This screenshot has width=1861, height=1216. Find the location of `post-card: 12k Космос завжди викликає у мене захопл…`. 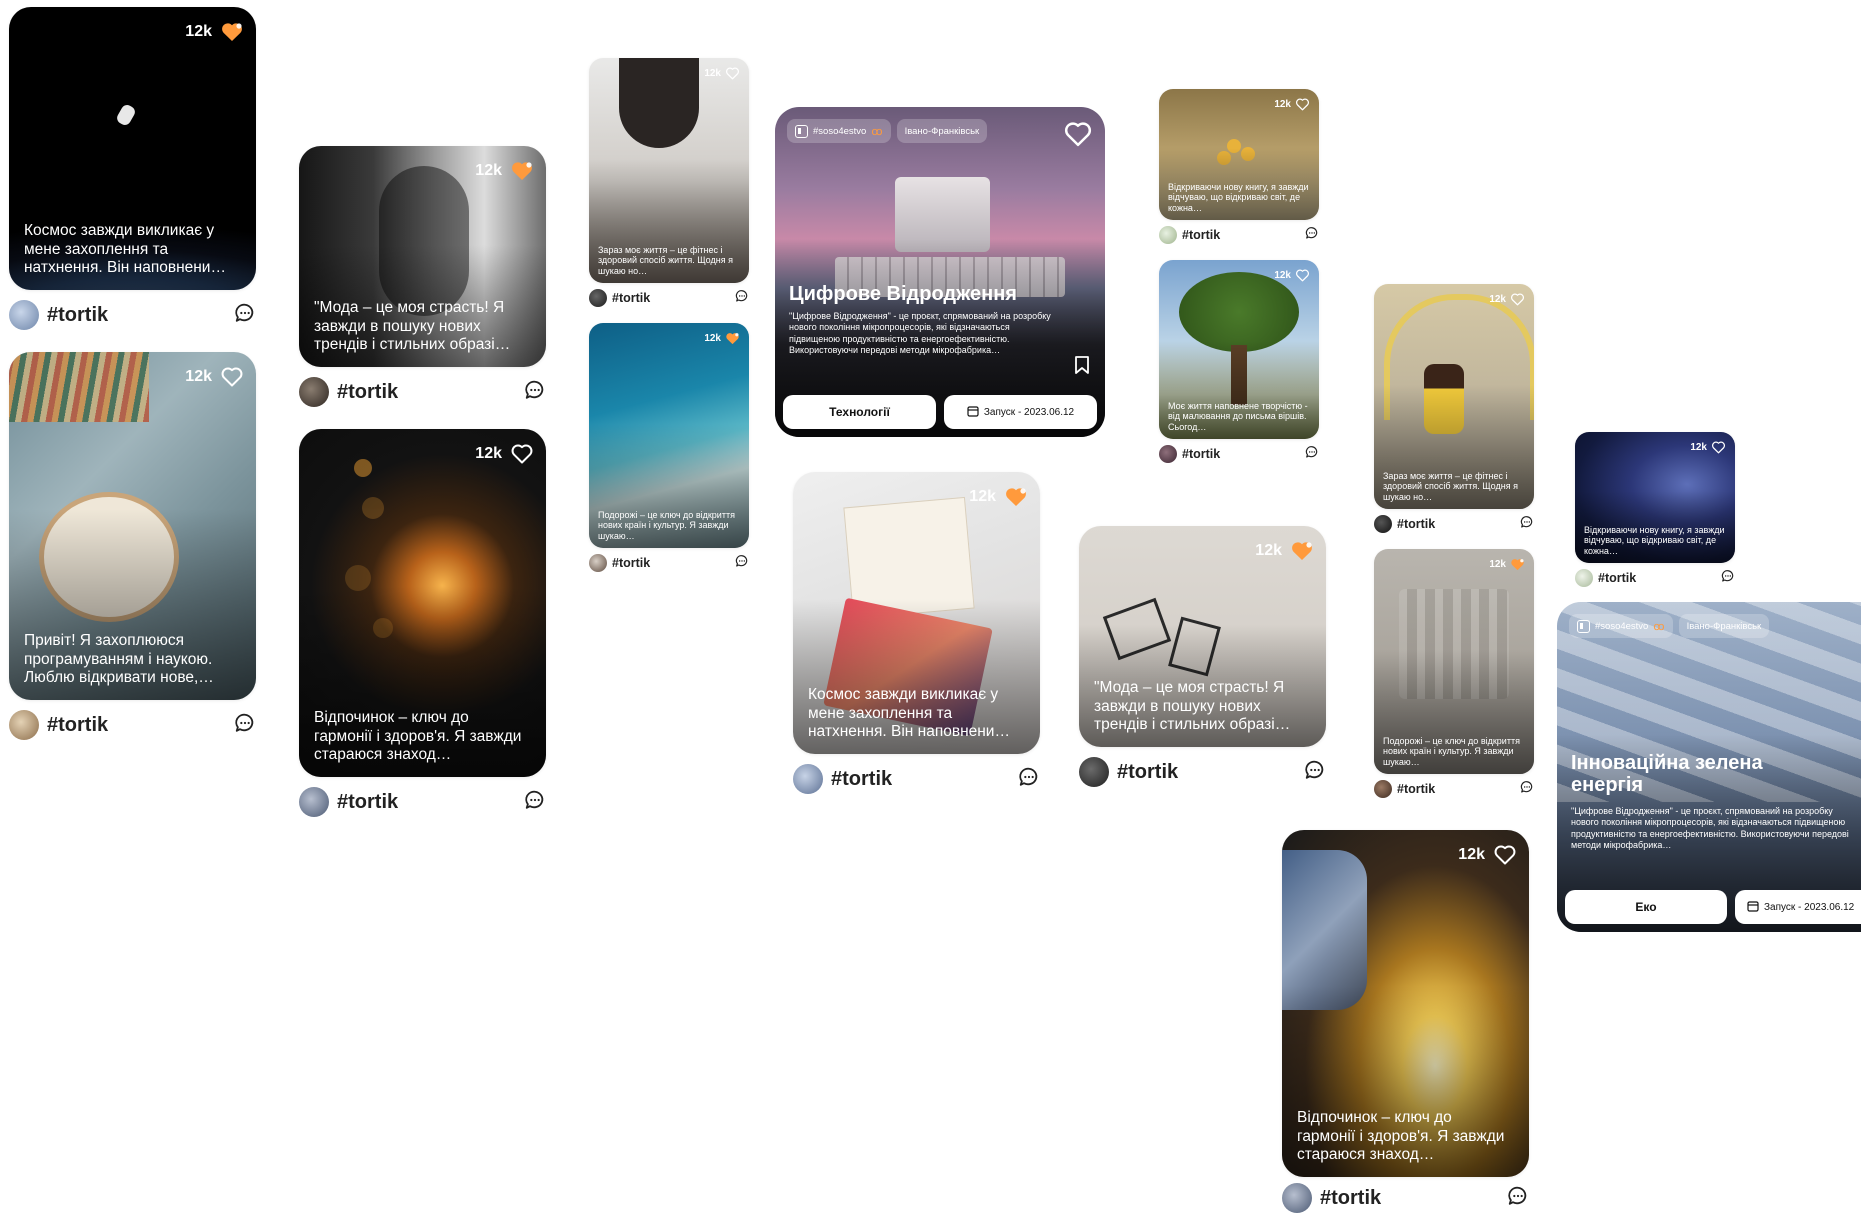

post-card: 12k Космос завжди викликає у мене захопл… is located at coordinates (132, 168).